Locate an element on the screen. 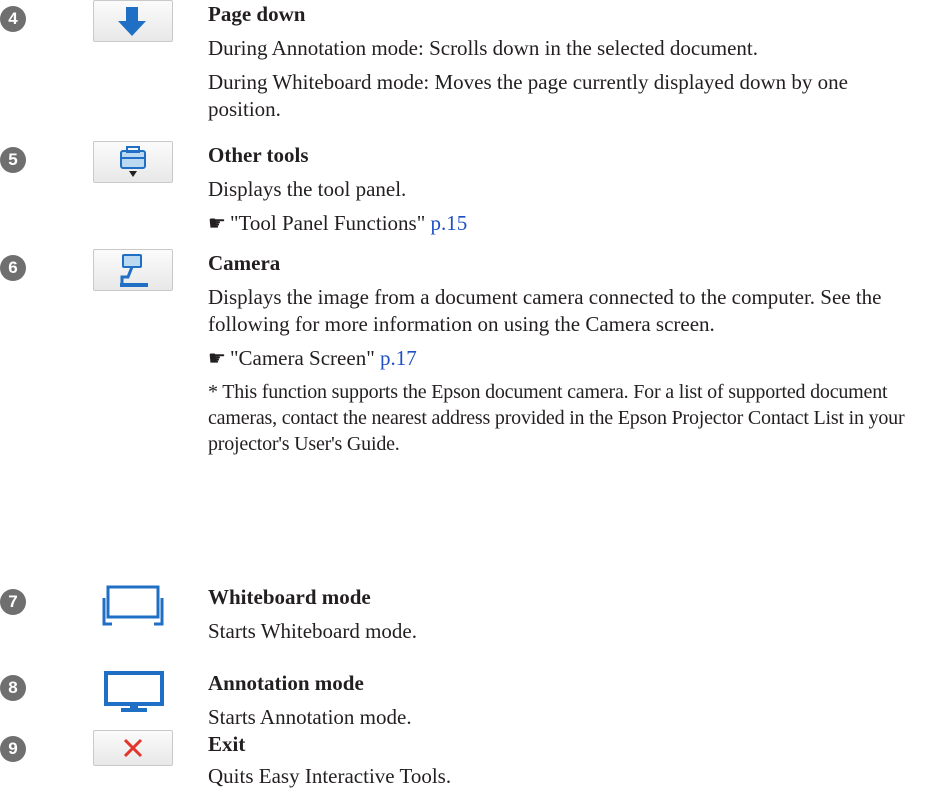  page-link: p.17 is located at coordinates (398, 358).